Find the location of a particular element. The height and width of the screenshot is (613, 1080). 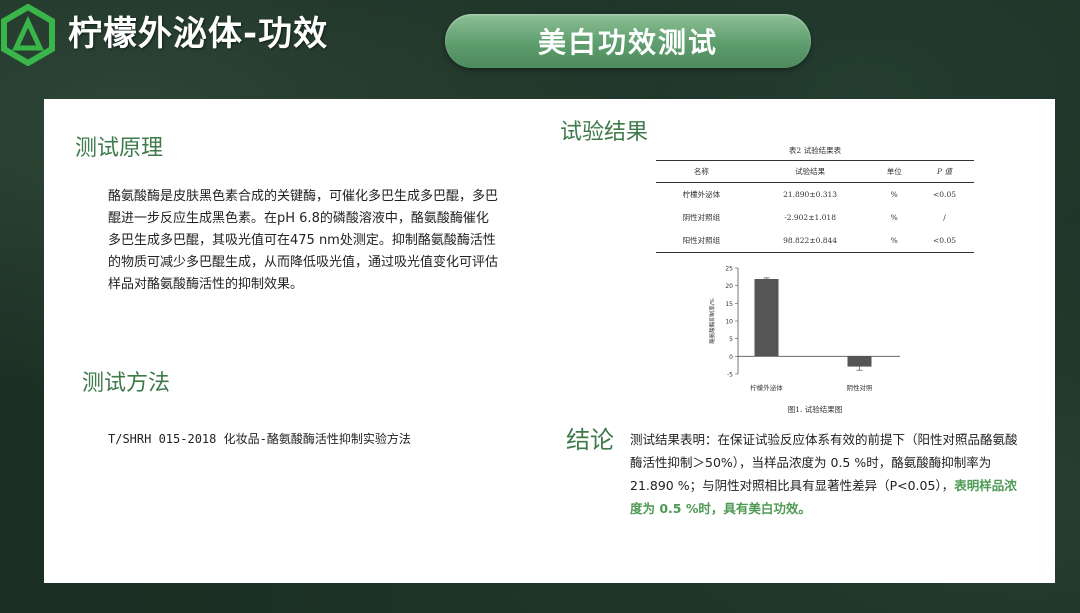

method-text: T/SHRH 015-2018 化妆品-酪氨酸酶活性抑制实验方法 is located at coordinates (259, 439).